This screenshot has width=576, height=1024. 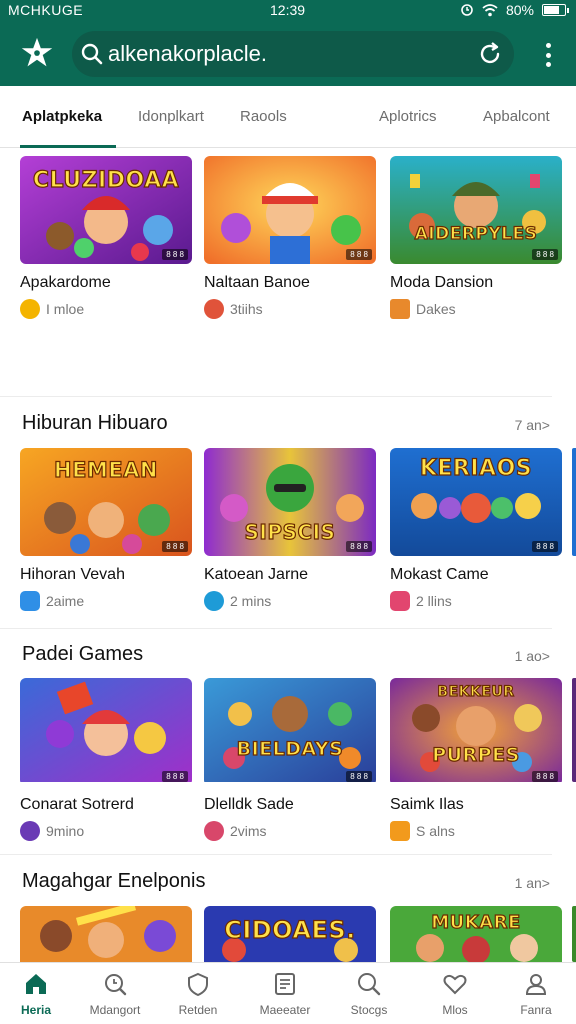 What do you see at coordinates (106, 732) in the screenshot?
I see `game-thumbnail: 8 8 8` at bounding box center [106, 732].